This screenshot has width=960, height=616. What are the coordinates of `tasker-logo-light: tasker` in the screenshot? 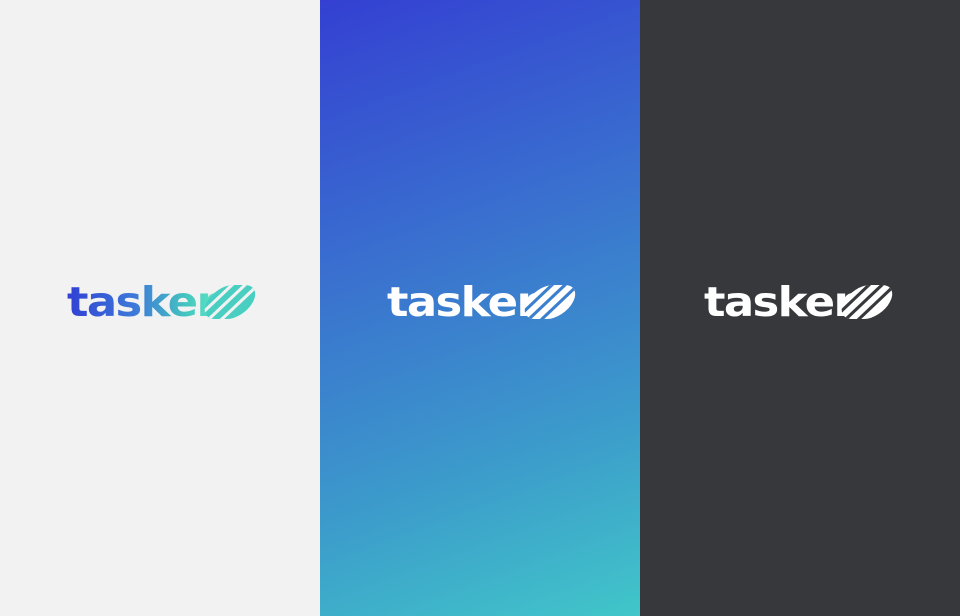 It's located at (164, 302).